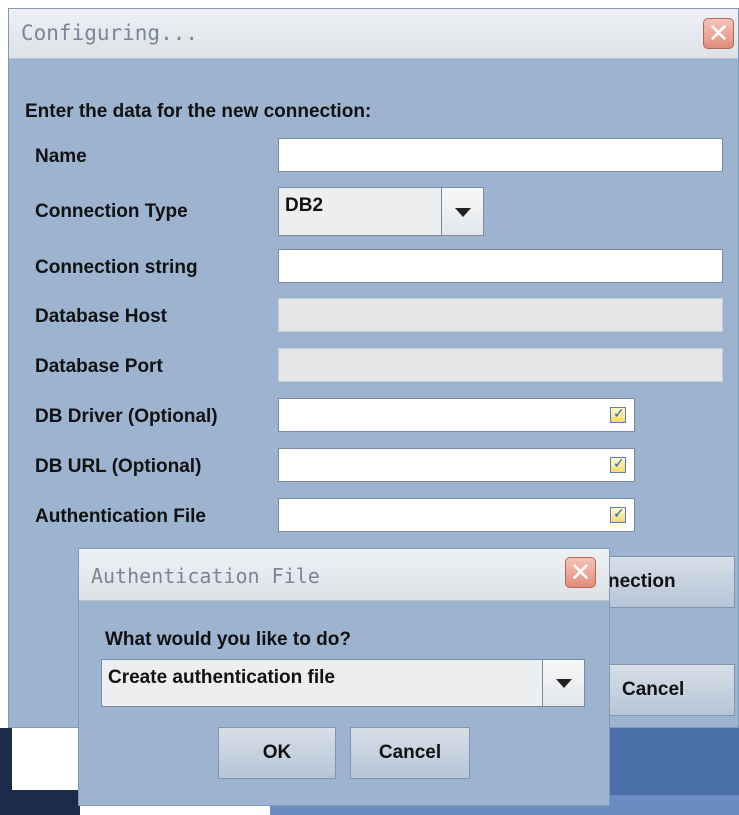 This screenshot has height=815, width=739. What do you see at coordinates (500, 155) in the screenshot?
I see `name-input` at bounding box center [500, 155].